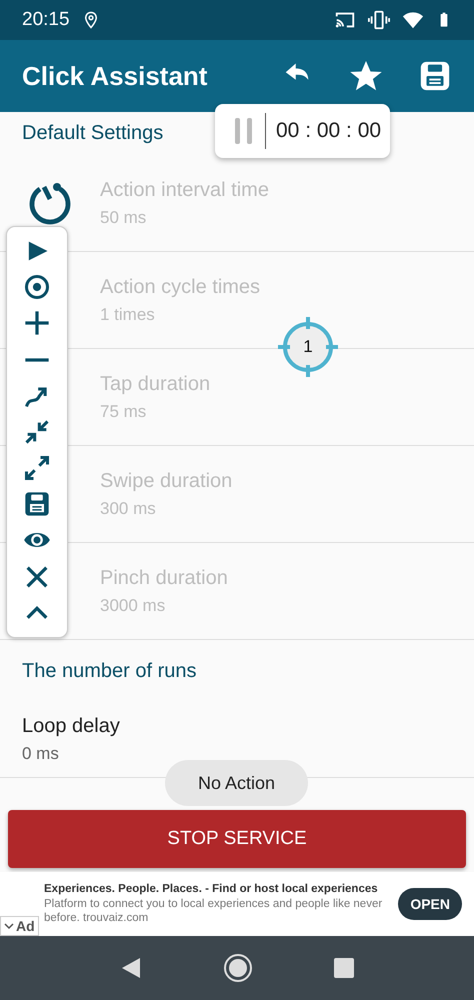 The height and width of the screenshot is (1000, 474). What do you see at coordinates (124, 218) in the screenshot?
I see `setting-value: 50 ms` at bounding box center [124, 218].